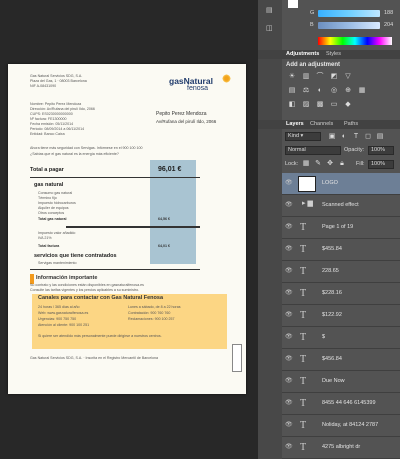 The width and height of the screenshot is (400, 459). I want to click on bw-icon: ◐, so click(320, 91).